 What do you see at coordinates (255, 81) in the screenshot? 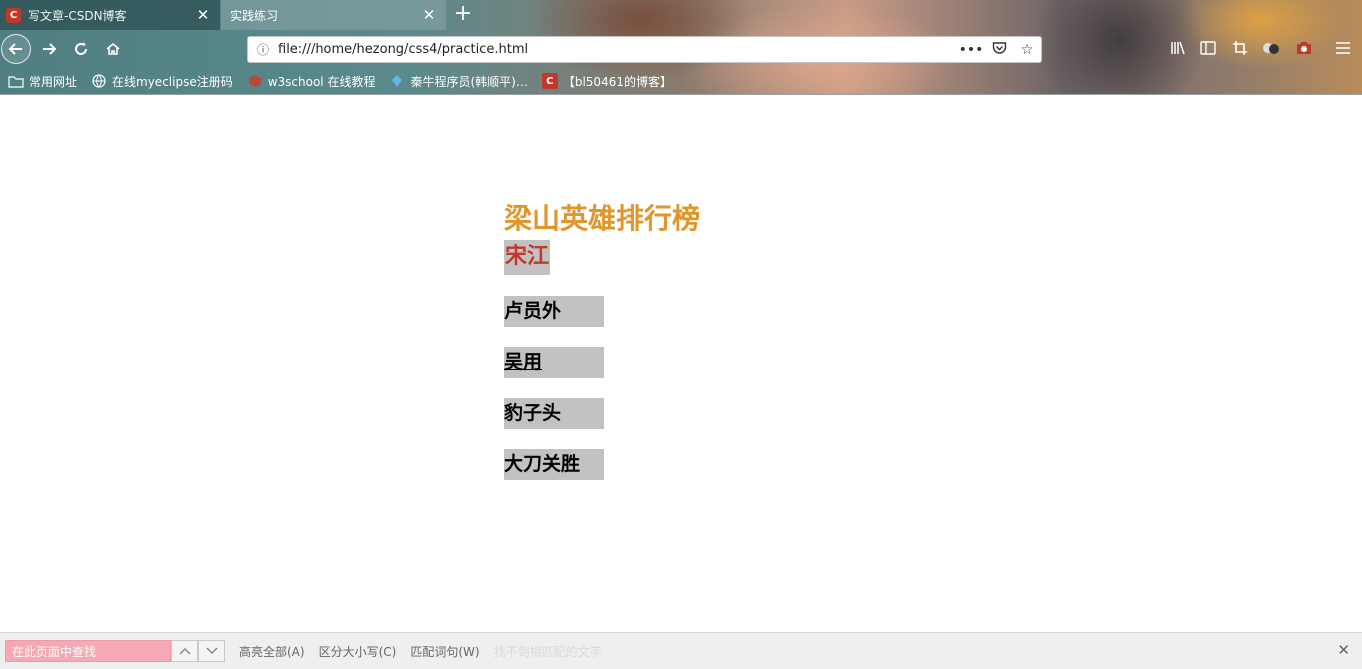
I see `w3school-icon` at bounding box center [255, 81].